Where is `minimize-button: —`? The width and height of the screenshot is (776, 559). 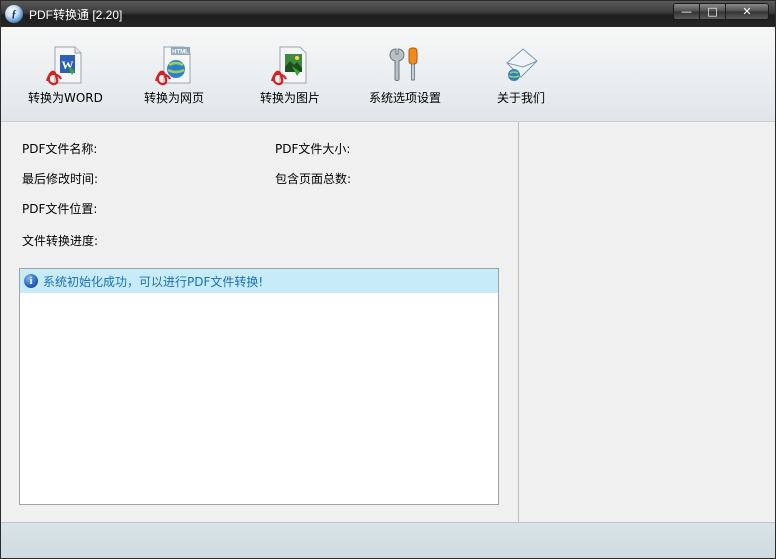
minimize-button: — is located at coordinates (687, 11).